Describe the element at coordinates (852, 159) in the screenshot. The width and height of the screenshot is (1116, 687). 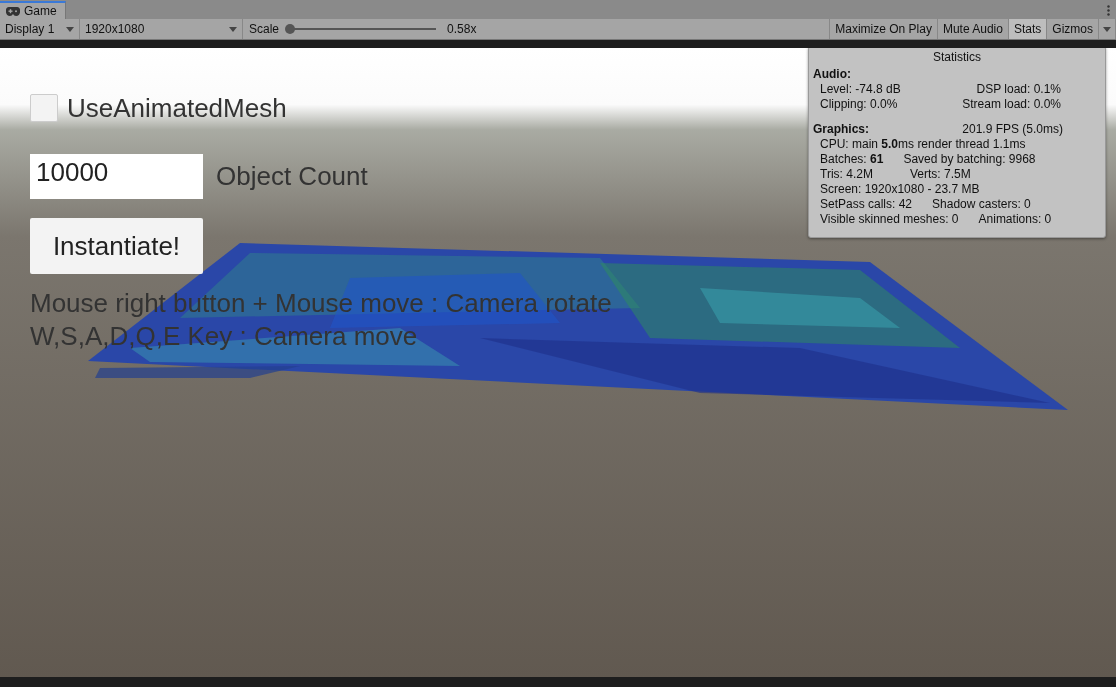
I see `stat-text: Batches: 61` at that location.